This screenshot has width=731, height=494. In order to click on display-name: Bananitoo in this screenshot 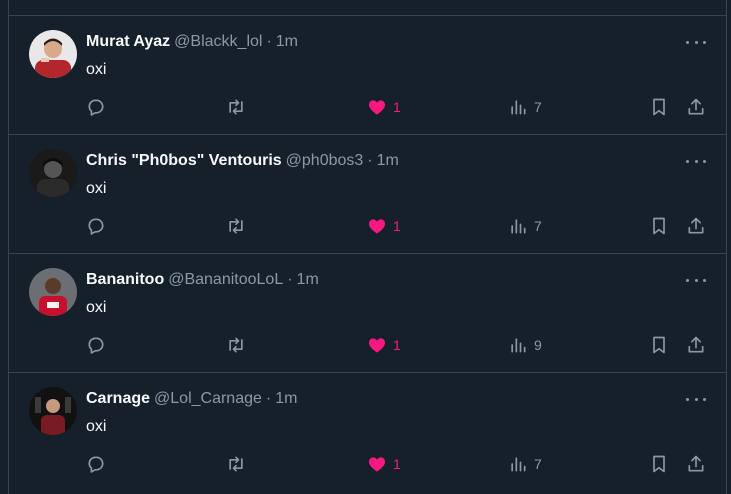, I will do `click(125, 280)`.